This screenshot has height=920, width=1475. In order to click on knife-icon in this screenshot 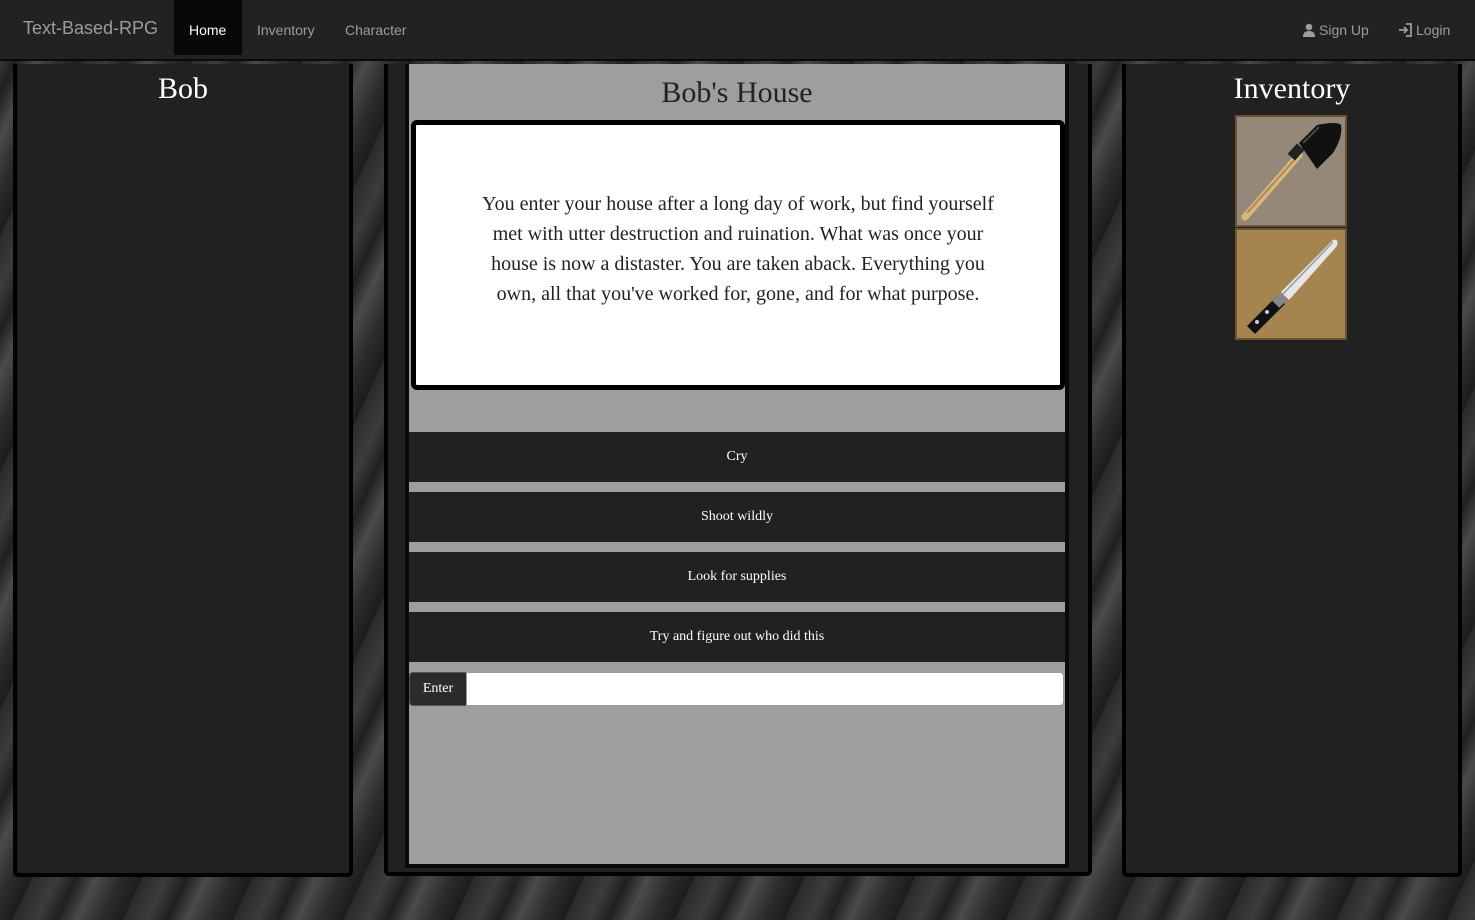, I will do `click(1292, 286)`.